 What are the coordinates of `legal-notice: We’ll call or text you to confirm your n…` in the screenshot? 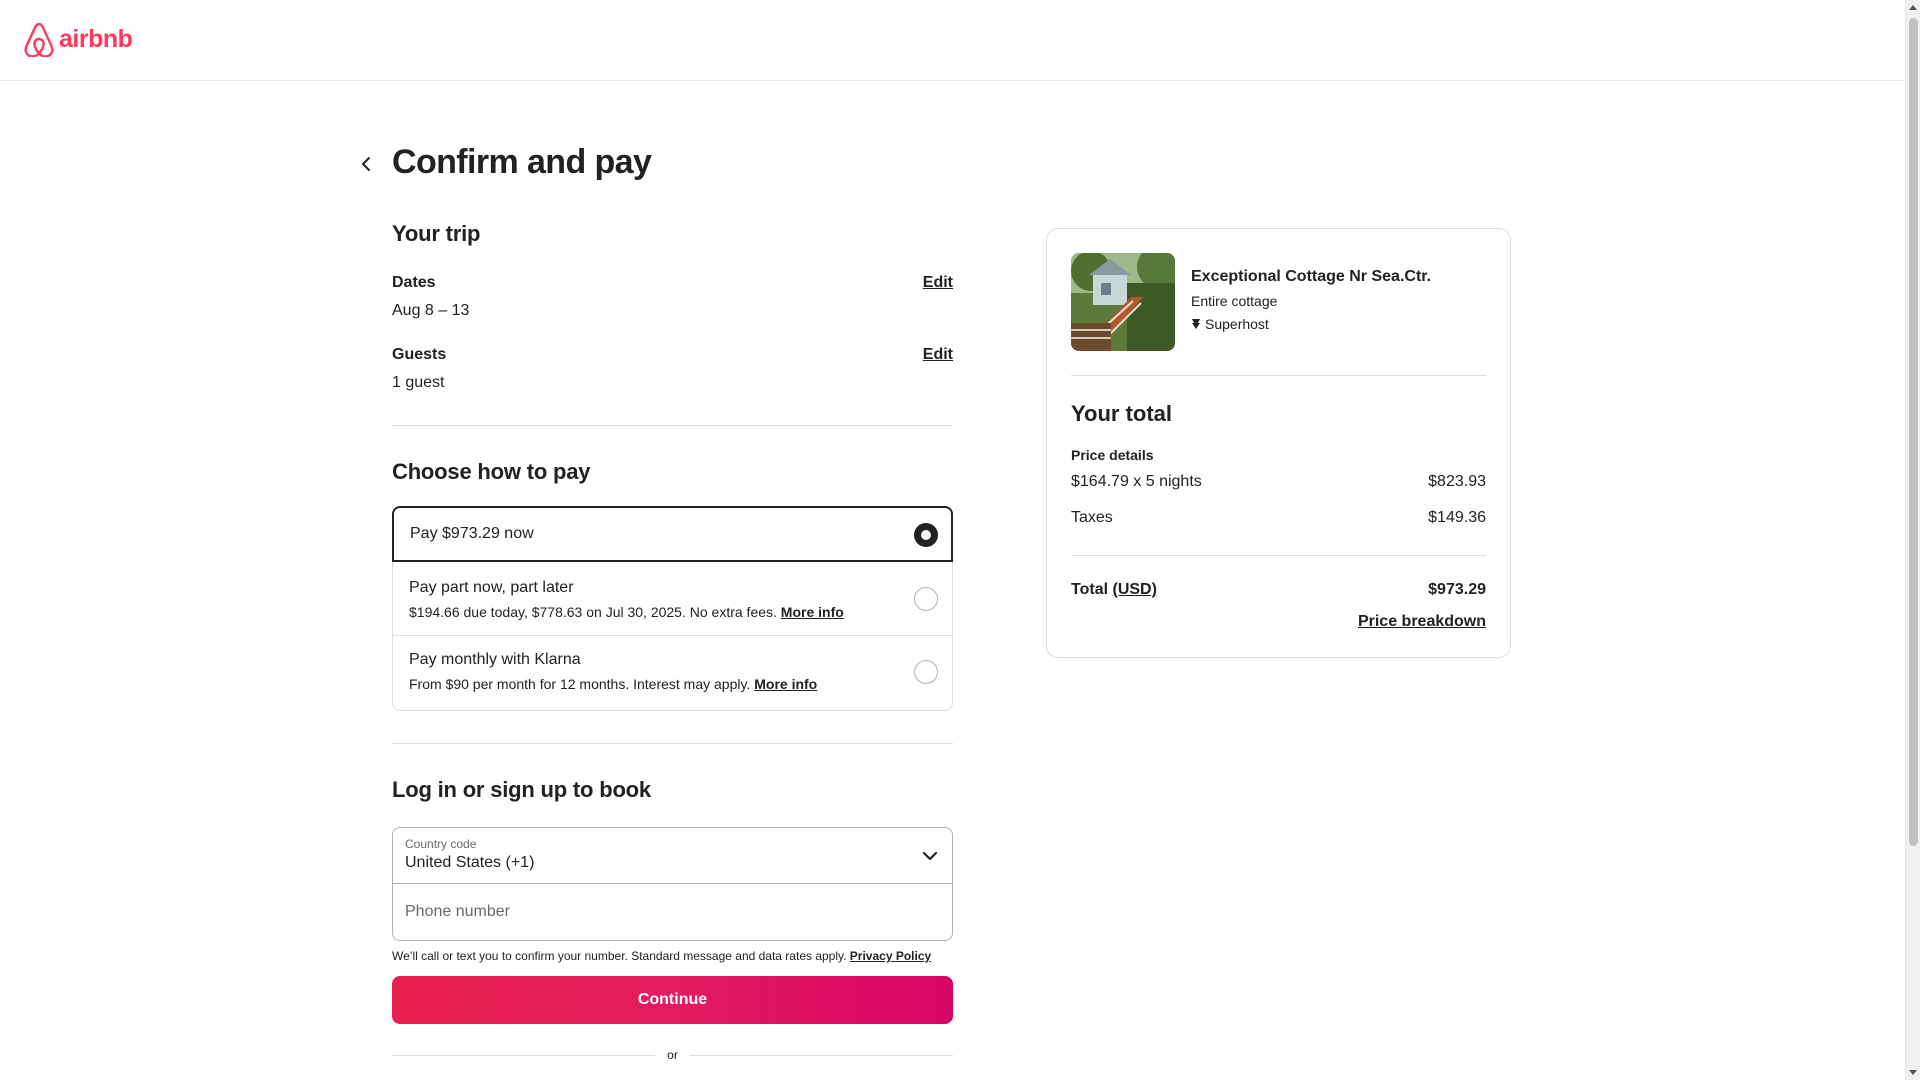 It's located at (672, 956).